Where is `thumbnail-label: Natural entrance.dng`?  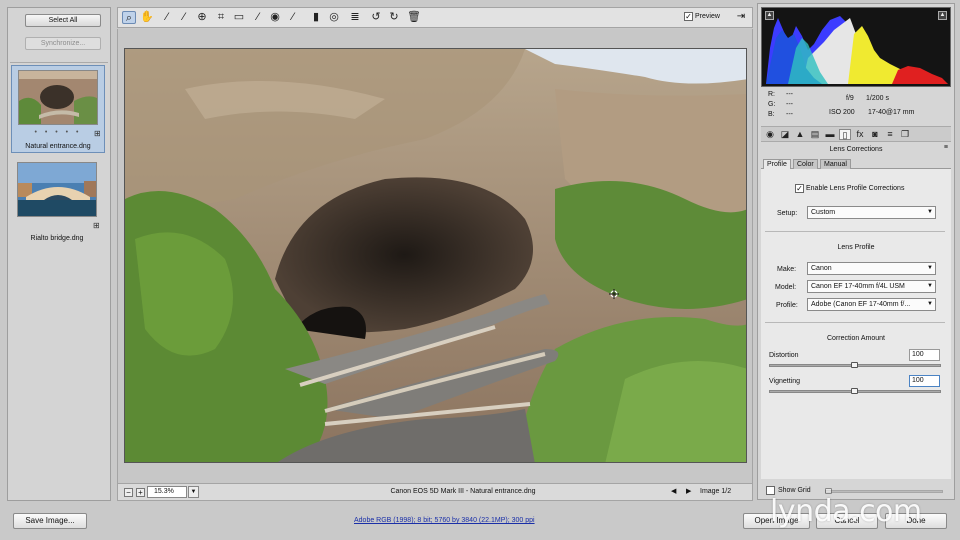 thumbnail-label: Natural entrance.dng is located at coordinates (58, 146).